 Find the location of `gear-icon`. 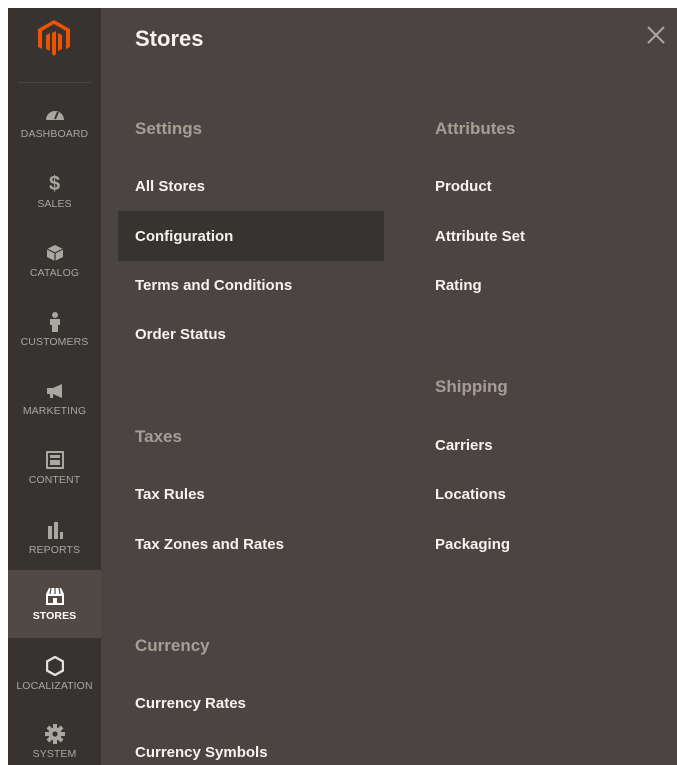

gear-icon is located at coordinates (55, 734).